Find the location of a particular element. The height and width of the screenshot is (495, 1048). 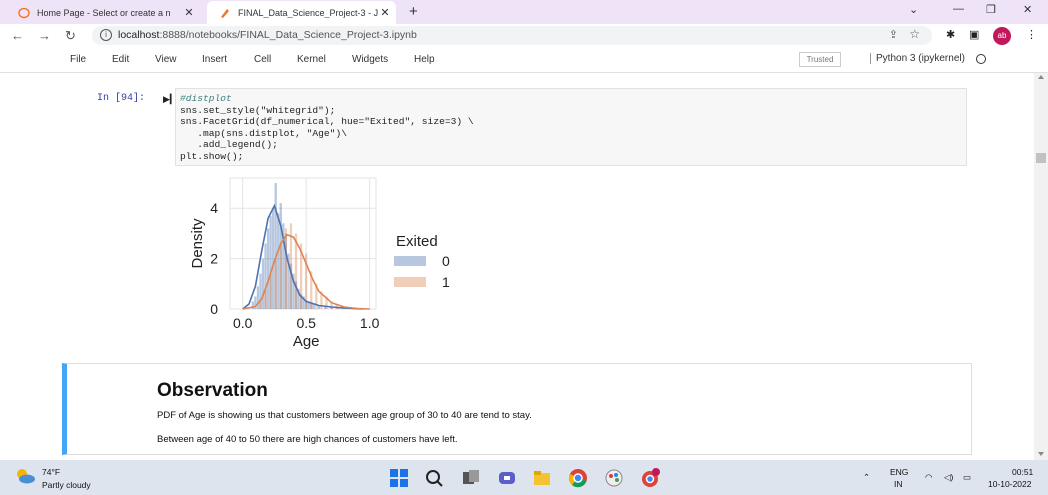

file-explorer-icon is located at coordinates (542, 478).